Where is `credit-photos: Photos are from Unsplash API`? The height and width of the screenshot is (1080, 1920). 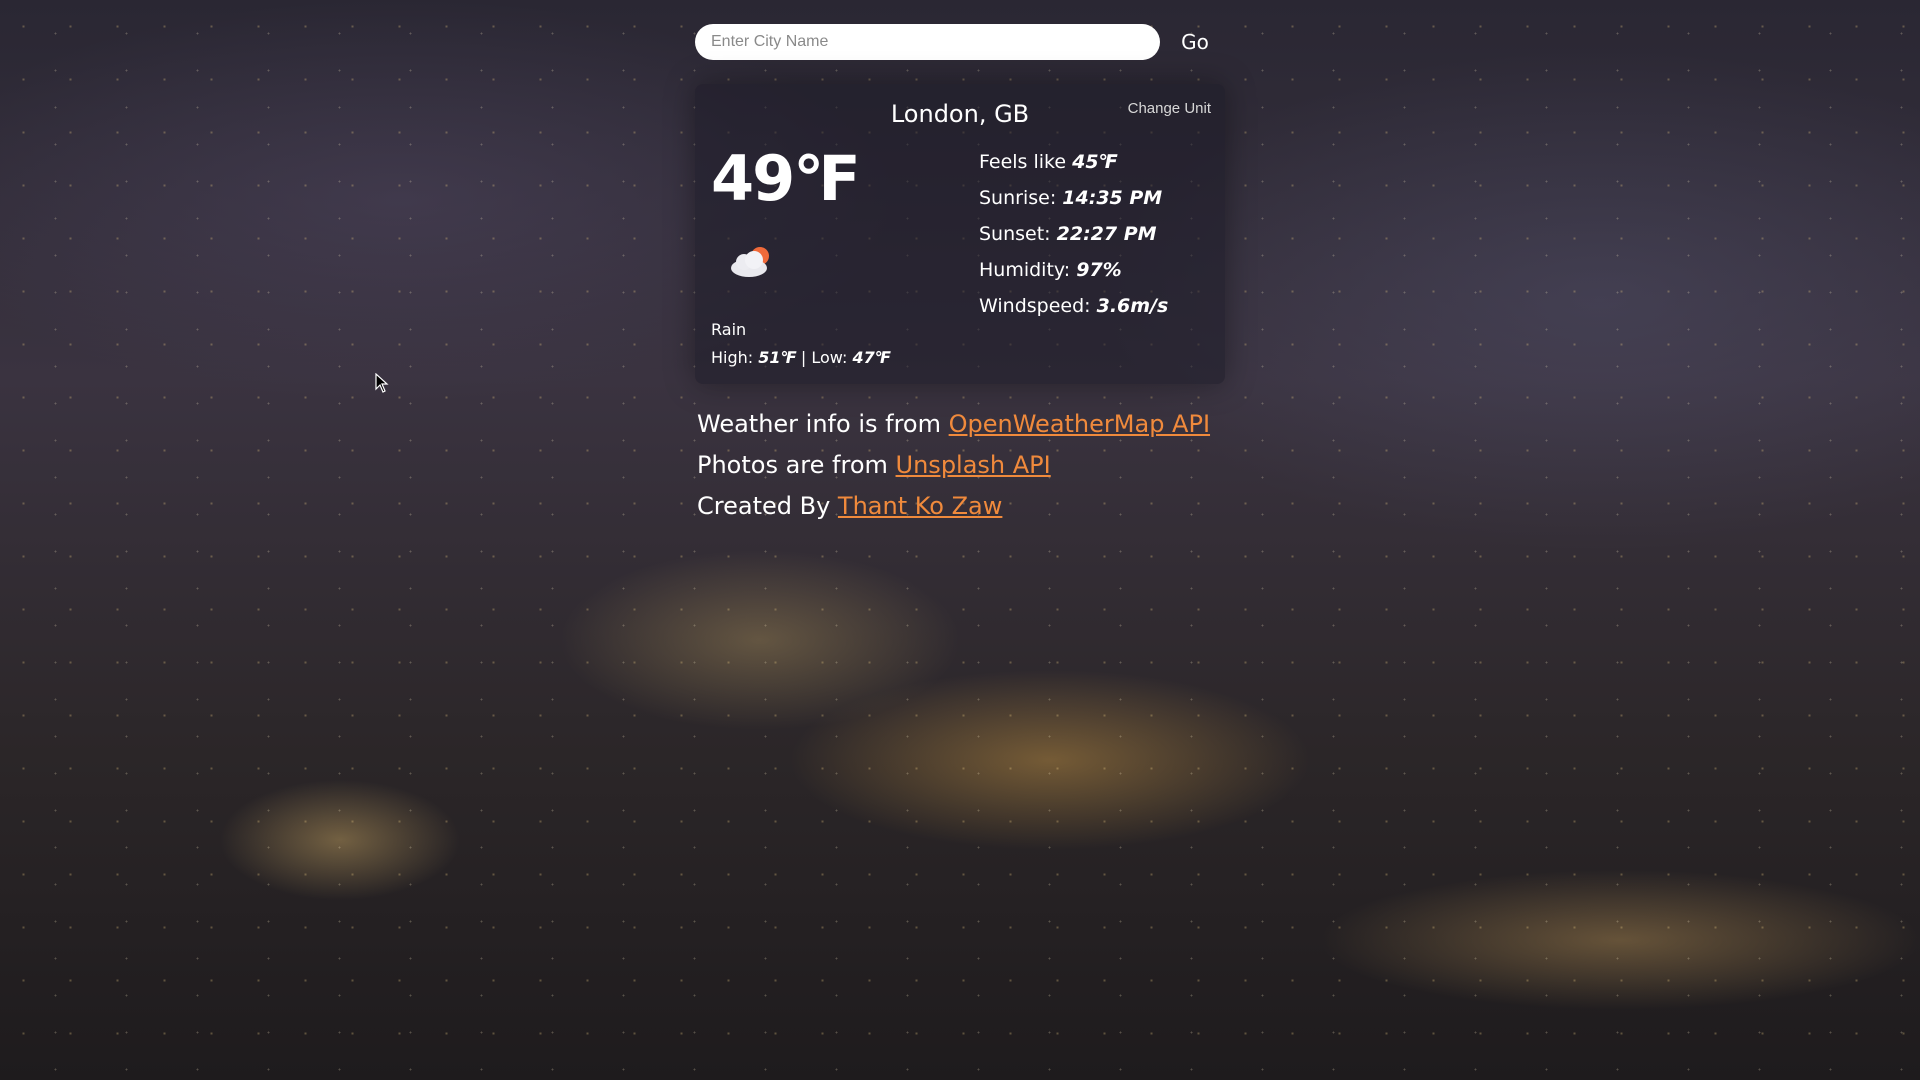
credit-photos: Photos are from Unsplash API is located at coordinates (953, 465).